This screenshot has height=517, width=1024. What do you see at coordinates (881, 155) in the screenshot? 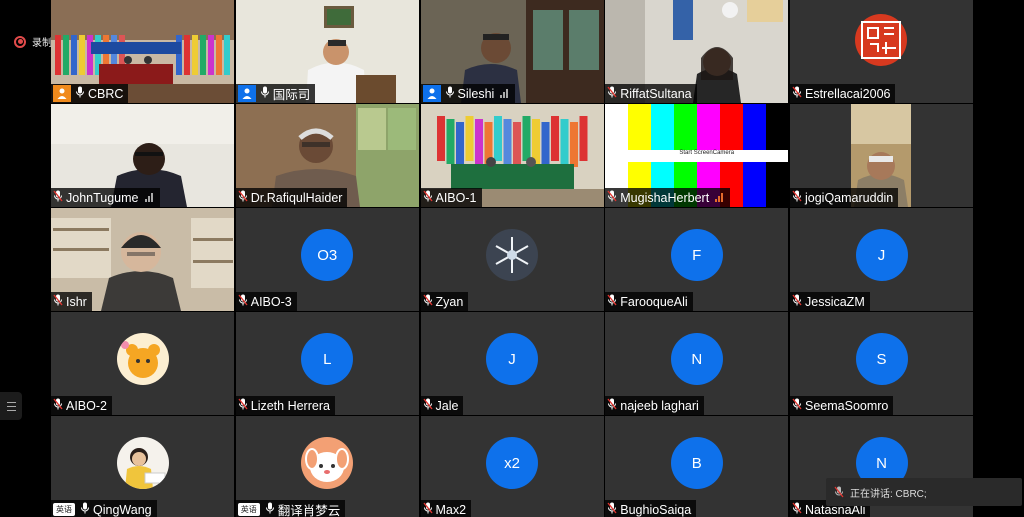
I see `participant-tile: jogiQamaruddin` at bounding box center [881, 155].